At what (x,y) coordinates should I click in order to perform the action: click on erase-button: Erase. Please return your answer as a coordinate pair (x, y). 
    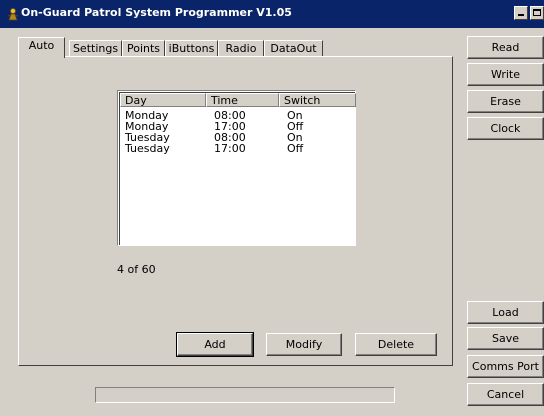
    Looking at the image, I should click on (505, 101).